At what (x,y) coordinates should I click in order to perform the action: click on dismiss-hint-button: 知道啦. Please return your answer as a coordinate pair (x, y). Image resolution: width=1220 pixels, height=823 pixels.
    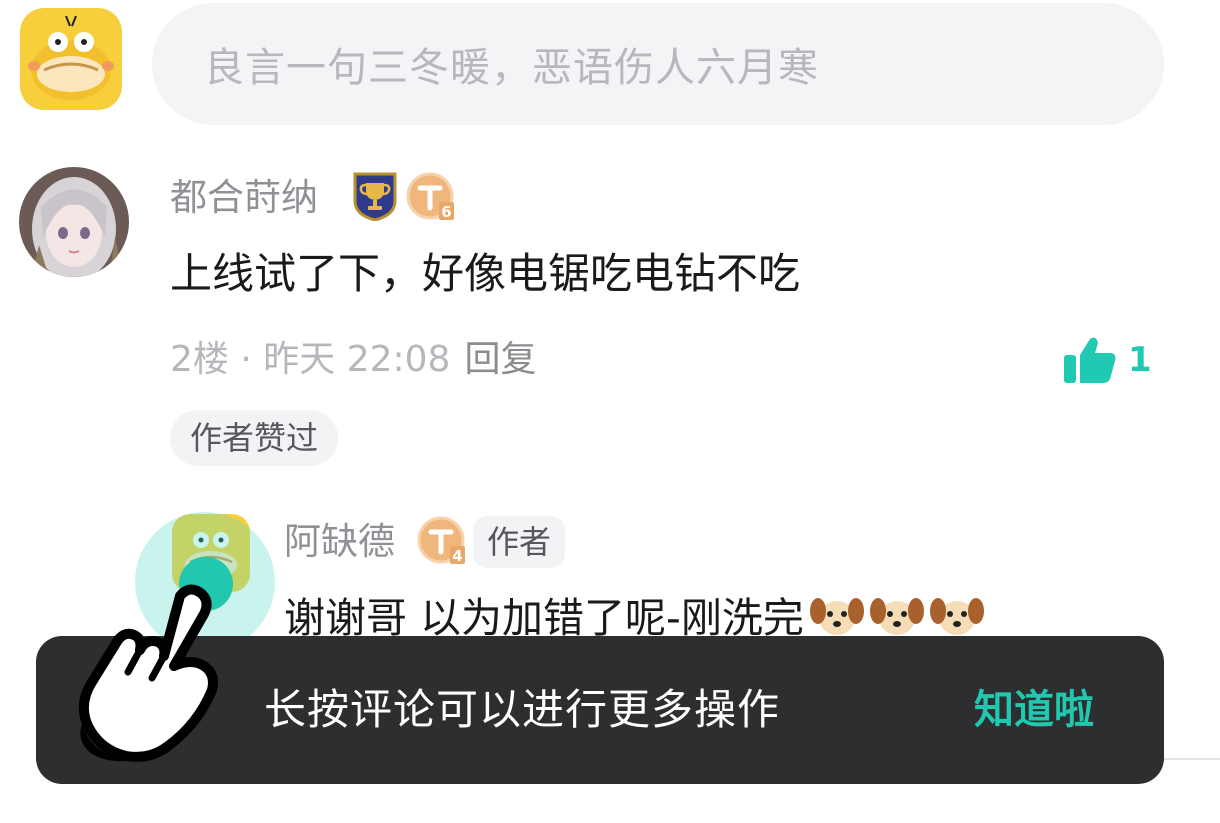
    Looking at the image, I should click on (1034, 710).